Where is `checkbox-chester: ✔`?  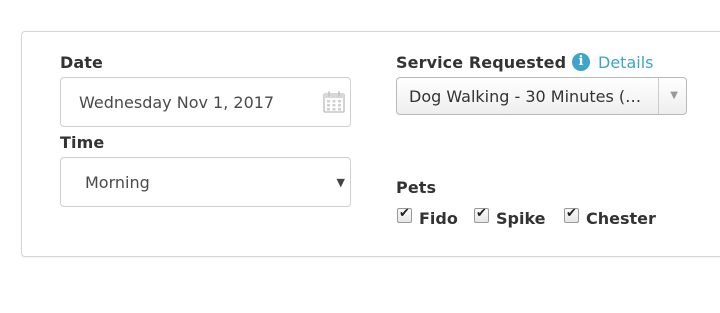 checkbox-chester: ✔ is located at coordinates (571, 214).